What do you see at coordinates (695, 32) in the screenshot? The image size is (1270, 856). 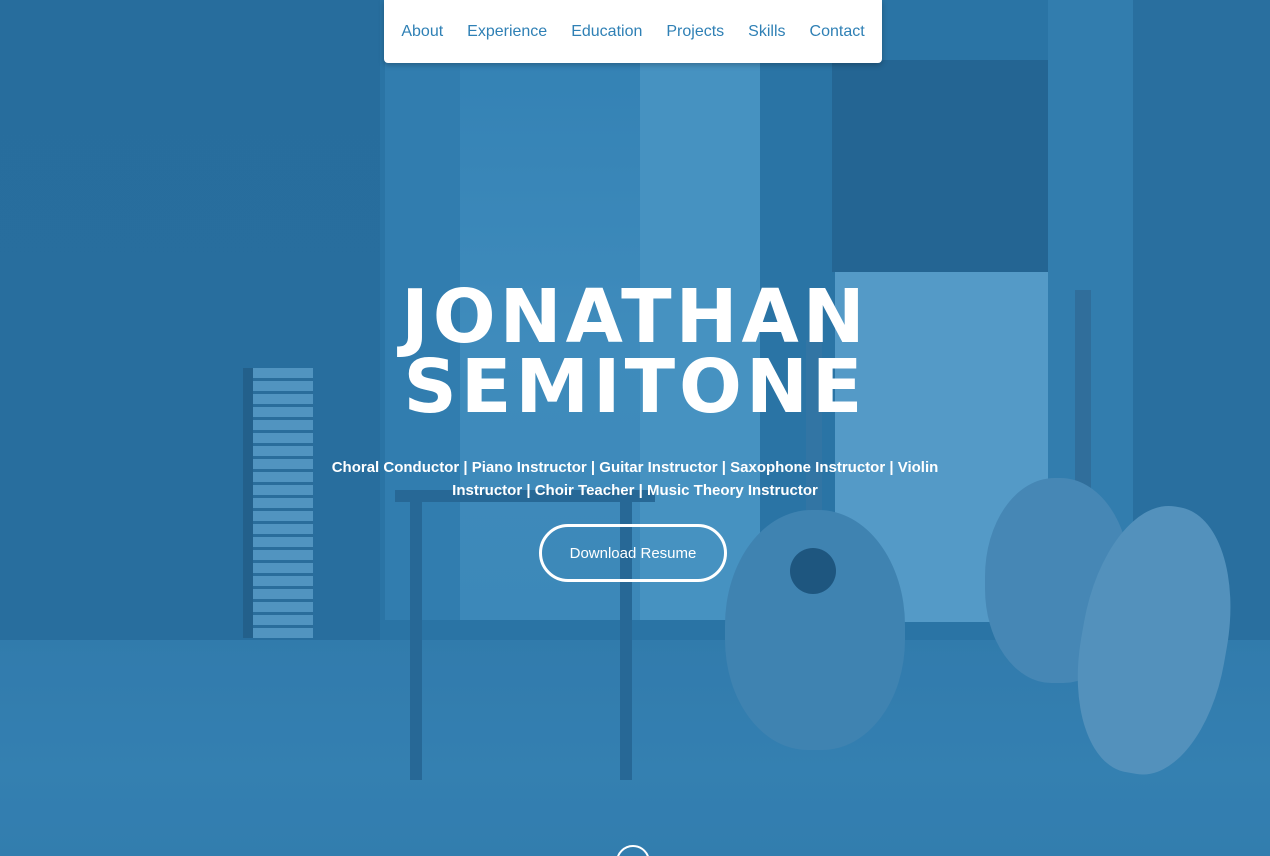 I see `nav-link-projects: Projects` at bounding box center [695, 32].